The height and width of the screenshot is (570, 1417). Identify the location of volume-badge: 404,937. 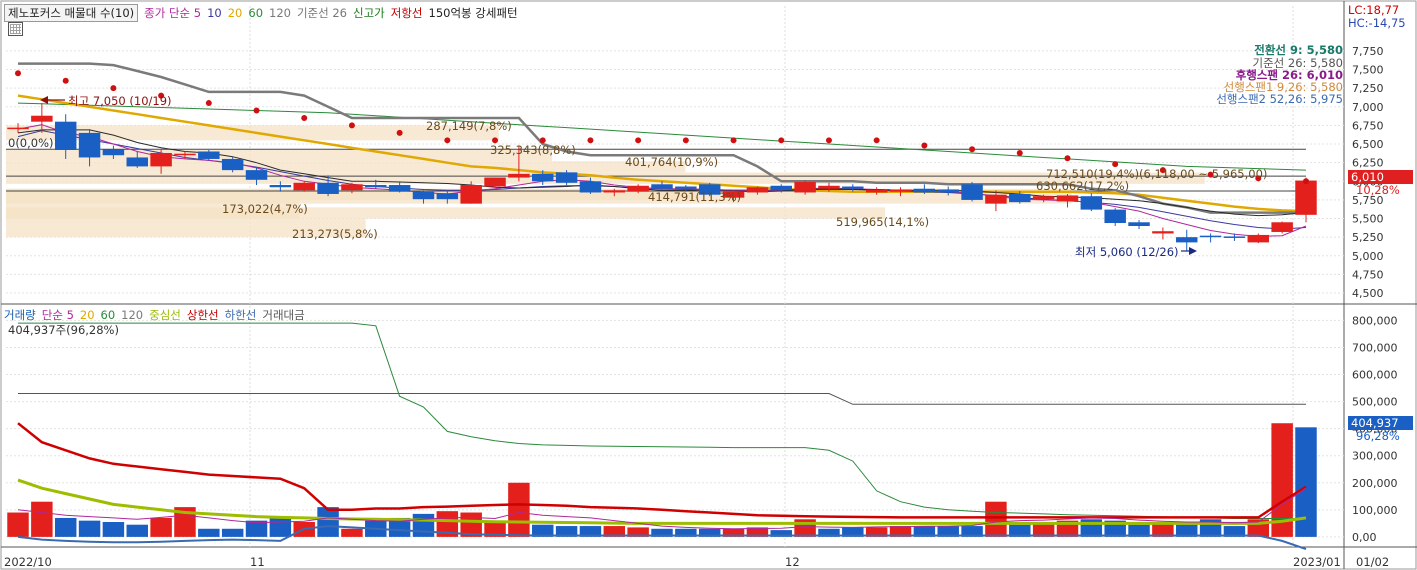
(1380, 423).